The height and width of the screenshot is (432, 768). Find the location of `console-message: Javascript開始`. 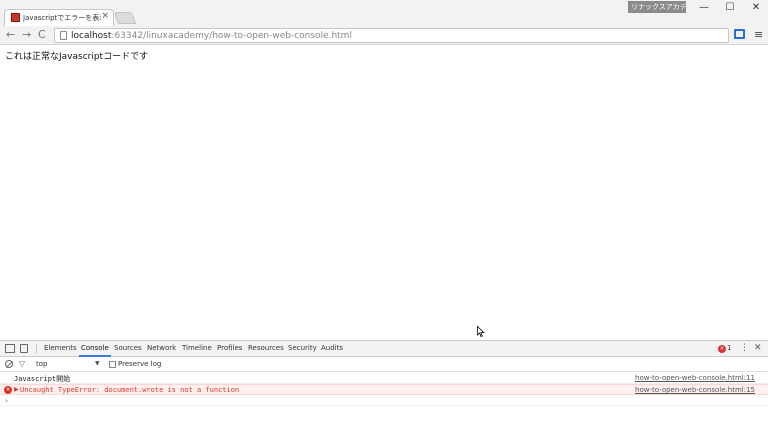

console-message: Javascript開始 is located at coordinates (42, 379).